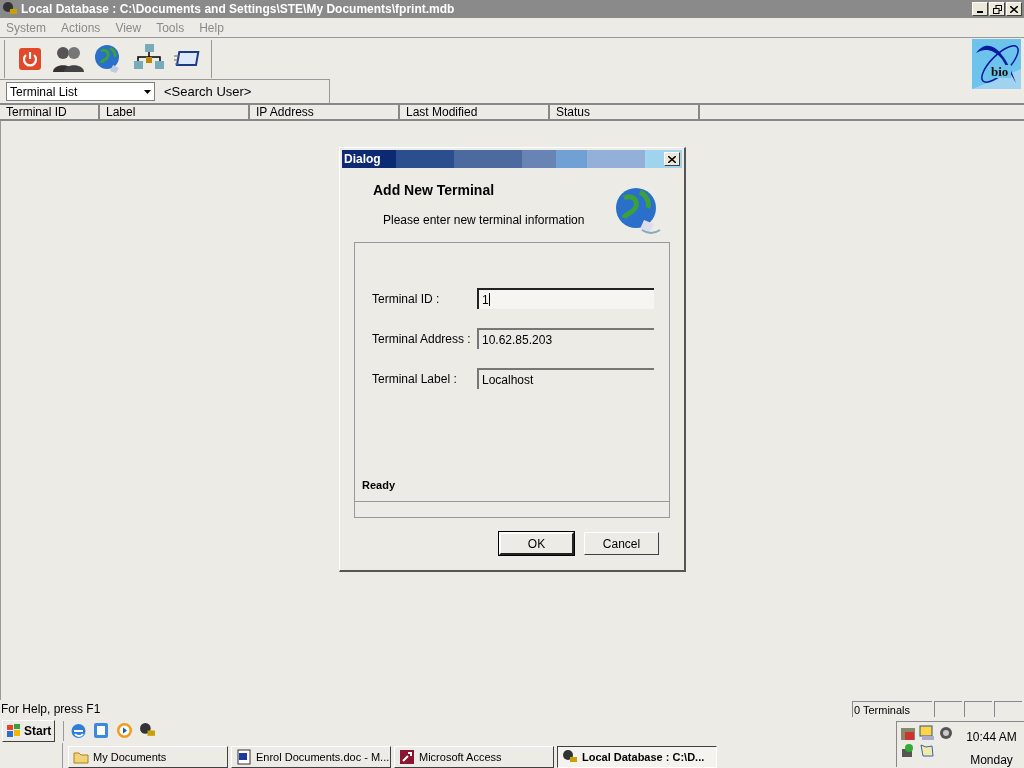 This screenshot has width=1024, height=768. What do you see at coordinates (621, 543) in the screenshot?
I see `dialog-button: Cancel` at bounding box center [621, 543].